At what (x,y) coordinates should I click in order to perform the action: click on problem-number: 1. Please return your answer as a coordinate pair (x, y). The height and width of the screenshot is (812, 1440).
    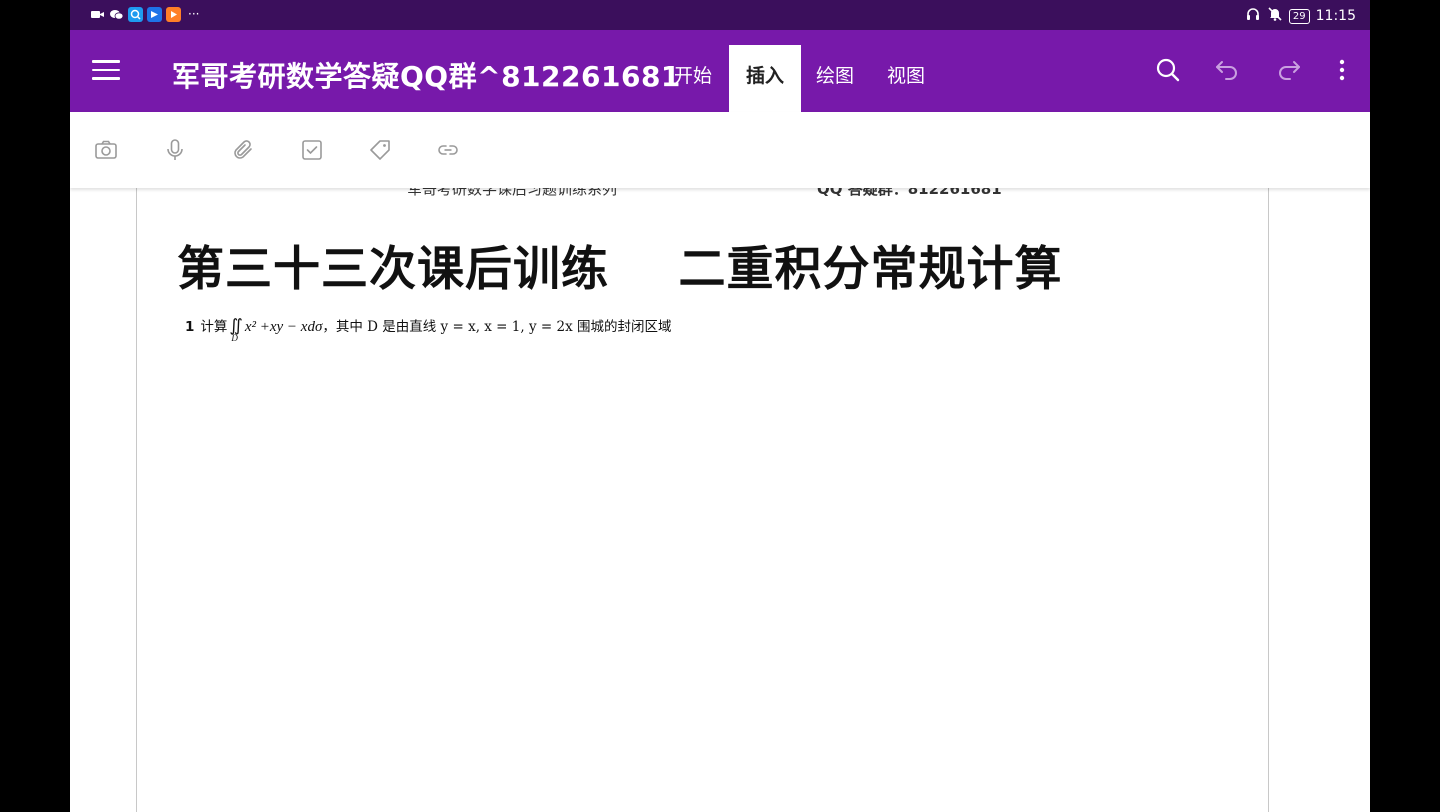
    Looking at the image, I should click on (190, 327).